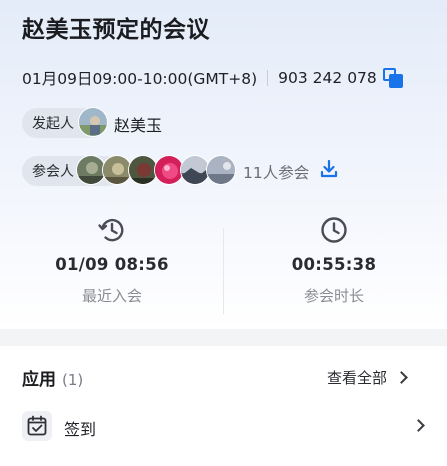  What do you see at coordinates (156, 170) in the screenshot?
I see `attendee-avatar-list` at bounding box center [156, 170].